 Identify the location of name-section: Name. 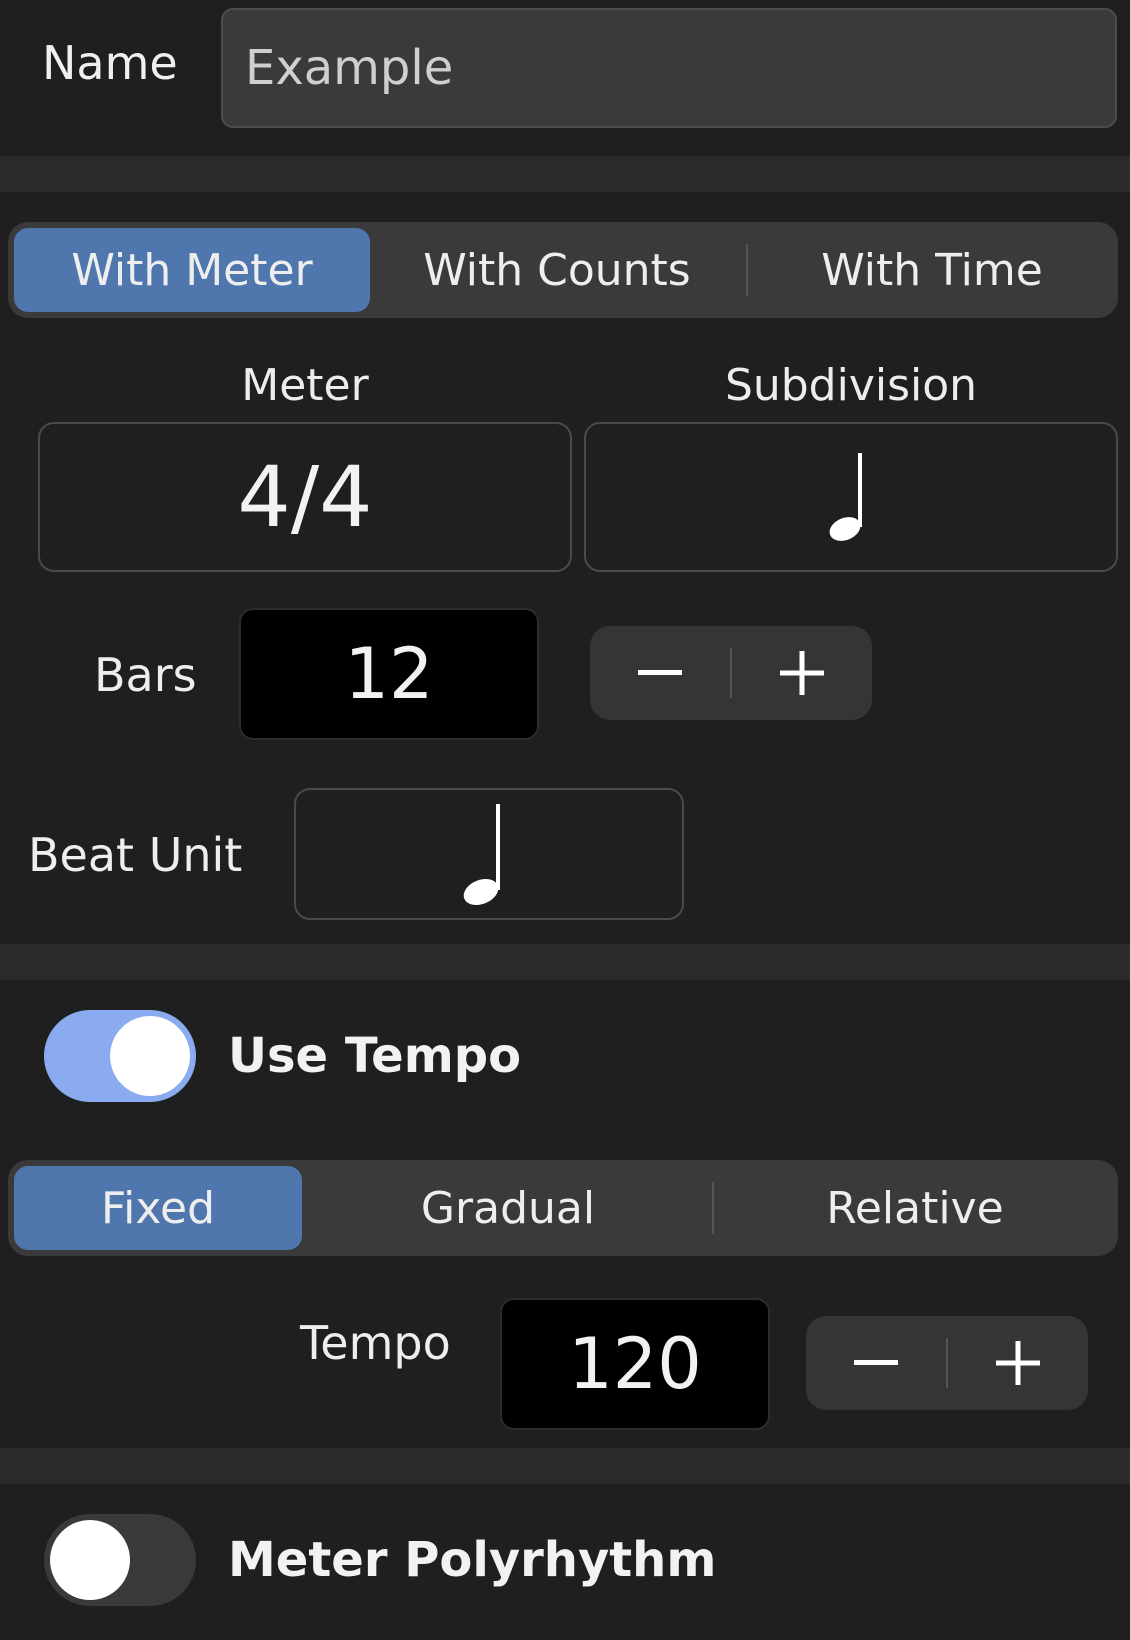
(565, 78).